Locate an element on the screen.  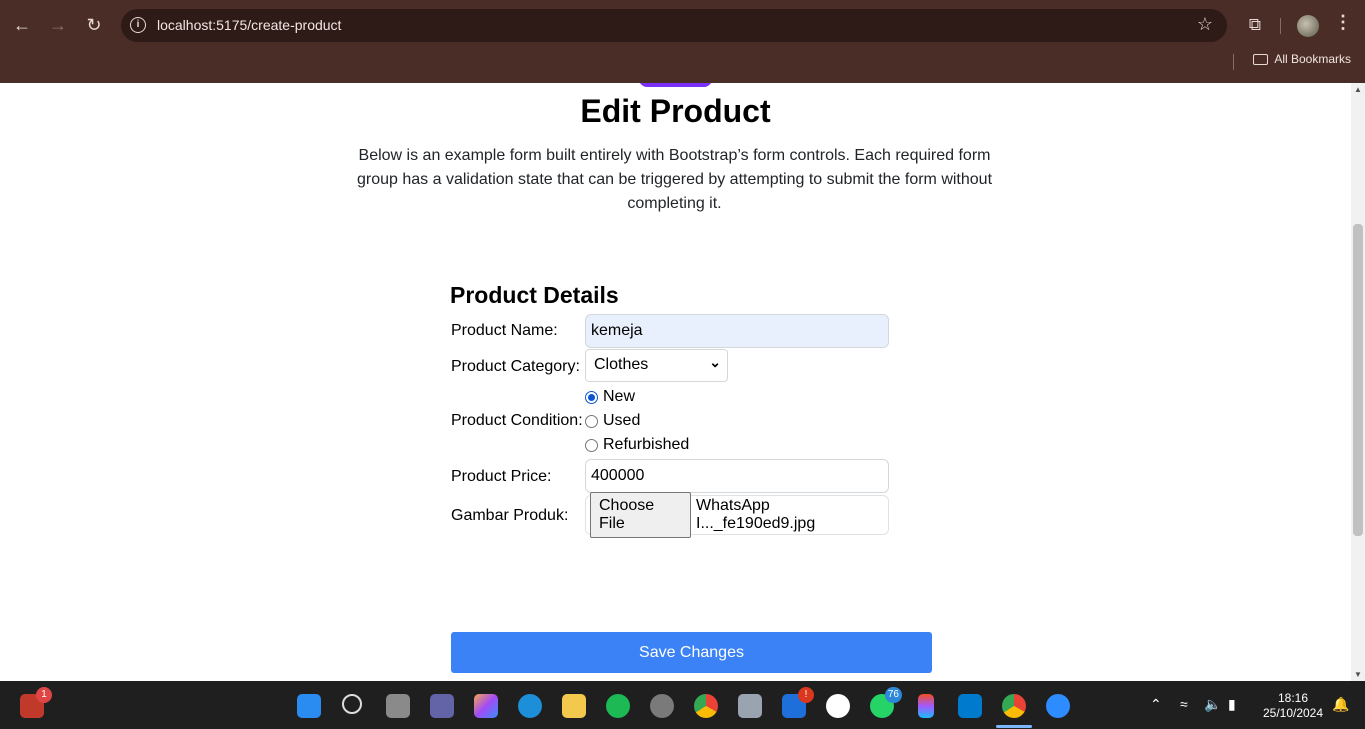
stock-widget-icon: 1 is located at coordinates (36, 702).